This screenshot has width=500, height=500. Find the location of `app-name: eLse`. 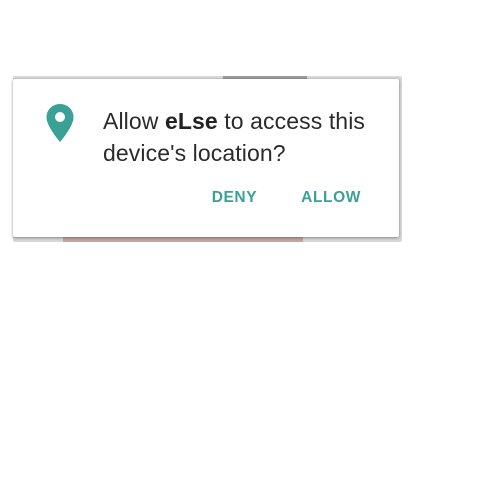

app-name: eLse is located at coordinates (191, 121).